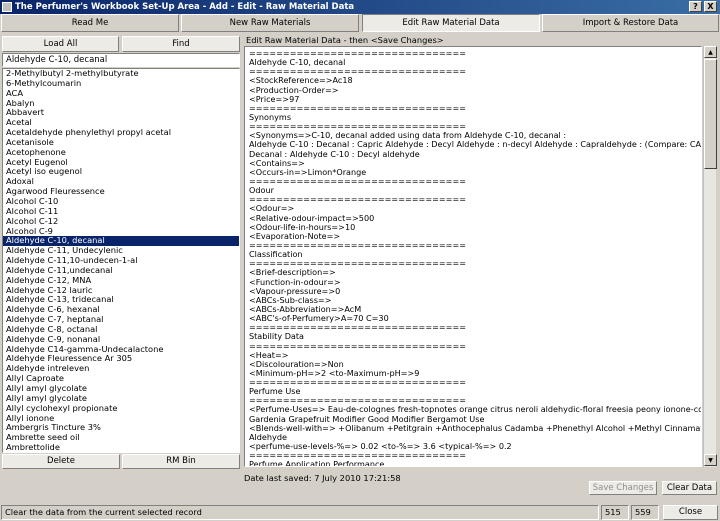  I want to click on editor-line: <Production-Order=>, so click(294, 89).